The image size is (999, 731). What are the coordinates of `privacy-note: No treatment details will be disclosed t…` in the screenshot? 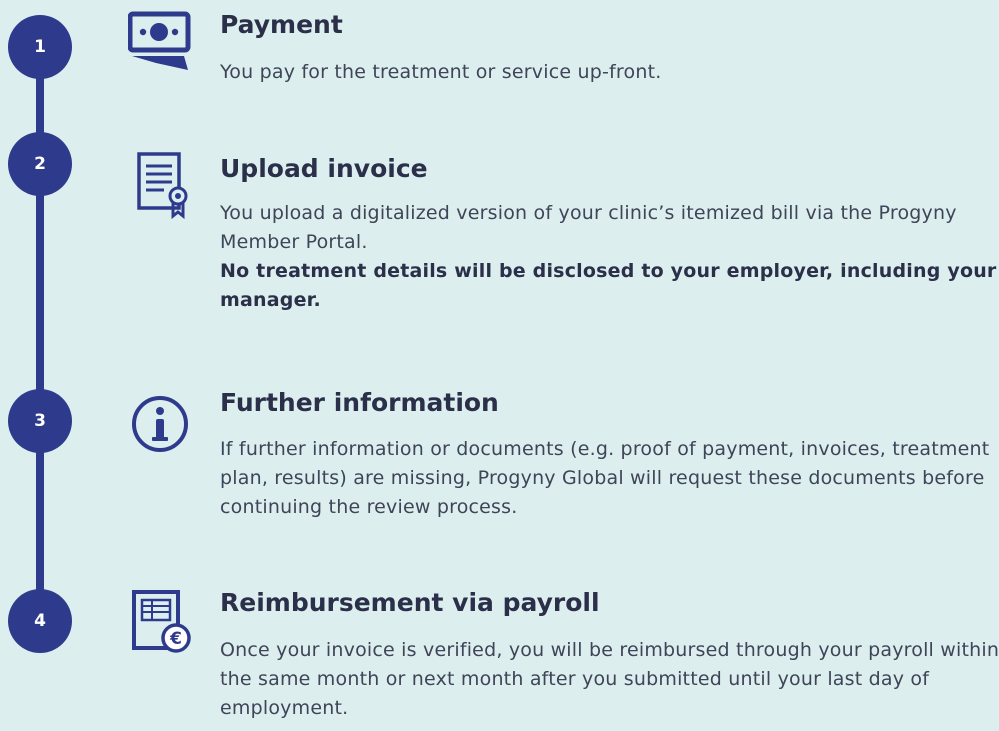 It's located at (608, 285).